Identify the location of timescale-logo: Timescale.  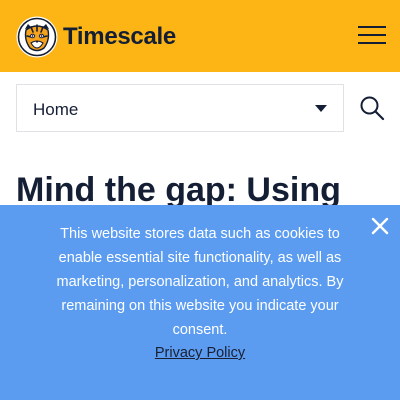
(96, 37).